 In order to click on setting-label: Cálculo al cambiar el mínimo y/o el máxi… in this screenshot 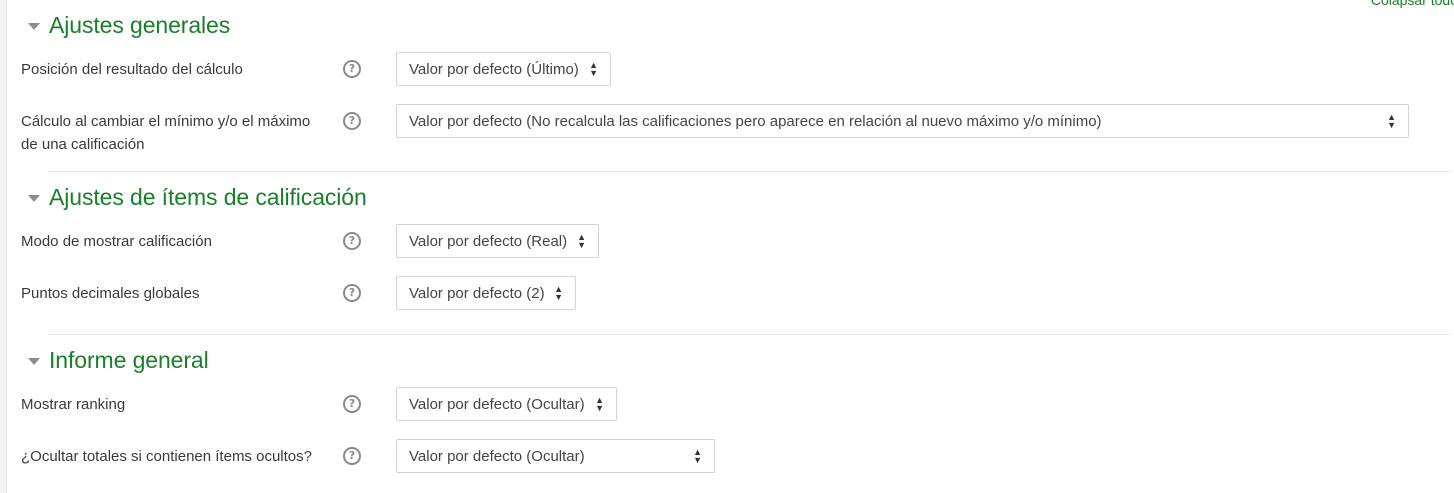, I will do `click(166, 133)`.